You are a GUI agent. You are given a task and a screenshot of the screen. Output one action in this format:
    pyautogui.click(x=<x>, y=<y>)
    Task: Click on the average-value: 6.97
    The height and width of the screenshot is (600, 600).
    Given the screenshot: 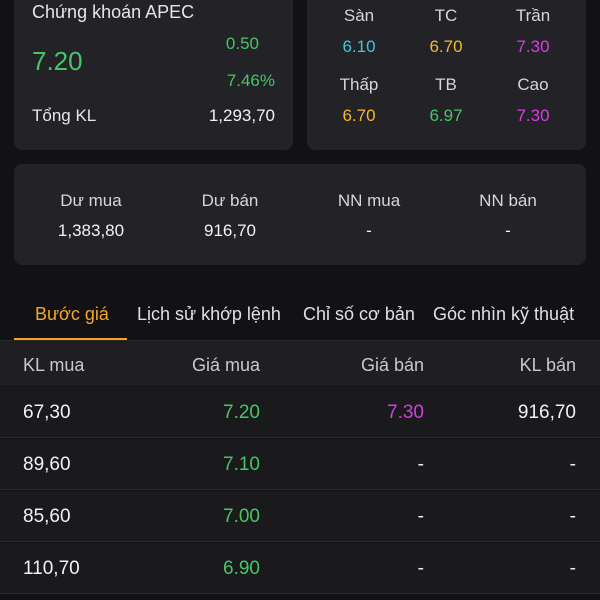 What is the action you would take?
    pyautogui.click(x=446, y=115)
    